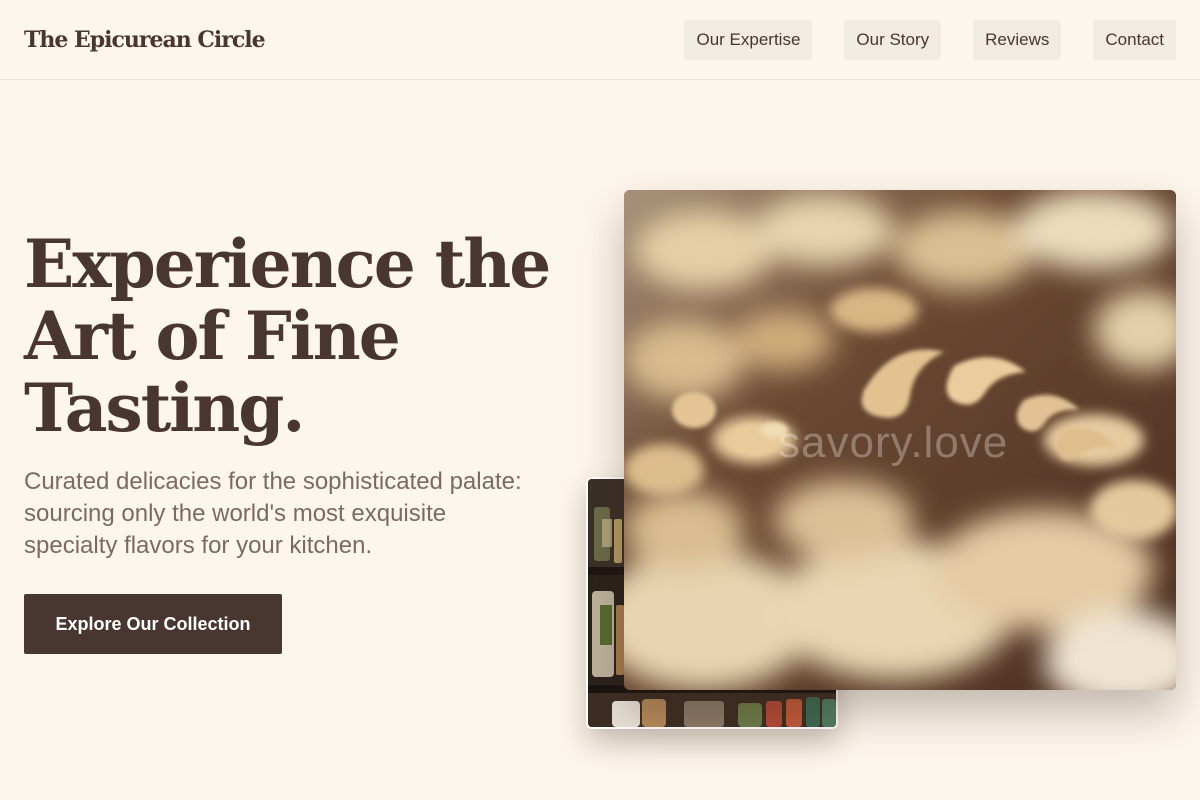  I want to click on nav-our-story: Our Story, so click(893, 40).